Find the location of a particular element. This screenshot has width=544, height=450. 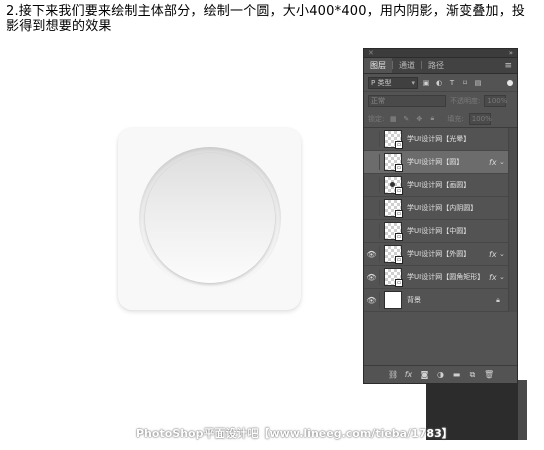

filter-icons: ▣ ◐ T ⌑ ▤ is located at coordinates (462, 83).